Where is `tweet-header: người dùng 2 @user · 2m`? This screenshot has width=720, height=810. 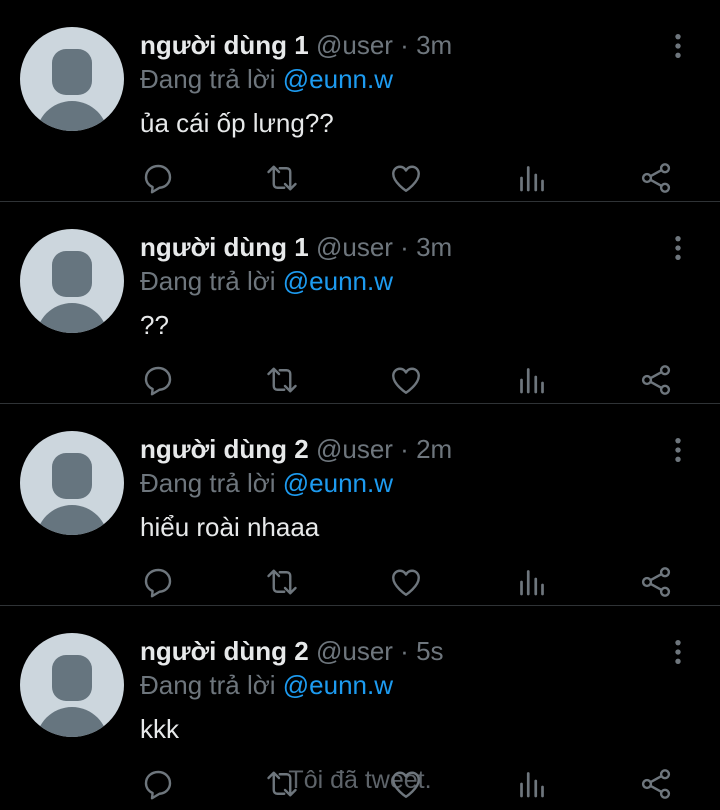
tweet-header: người dùng 2 @user · 2m is located at coordinates (296, 449).